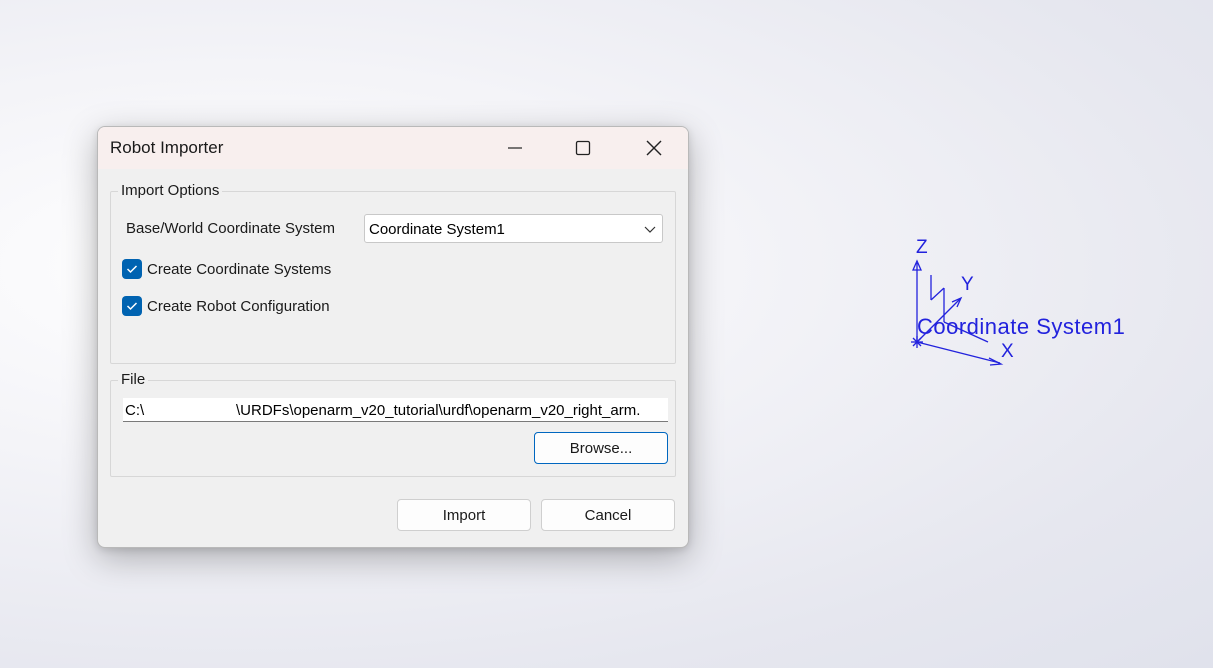 Image resolution: width=1213 pixels, height=668 pixels. What do you see at coordinates (513, 228) in the screenshot?
I see `base-coordinate-system-select: Coordinate System1` at bounding box center [513, 228].